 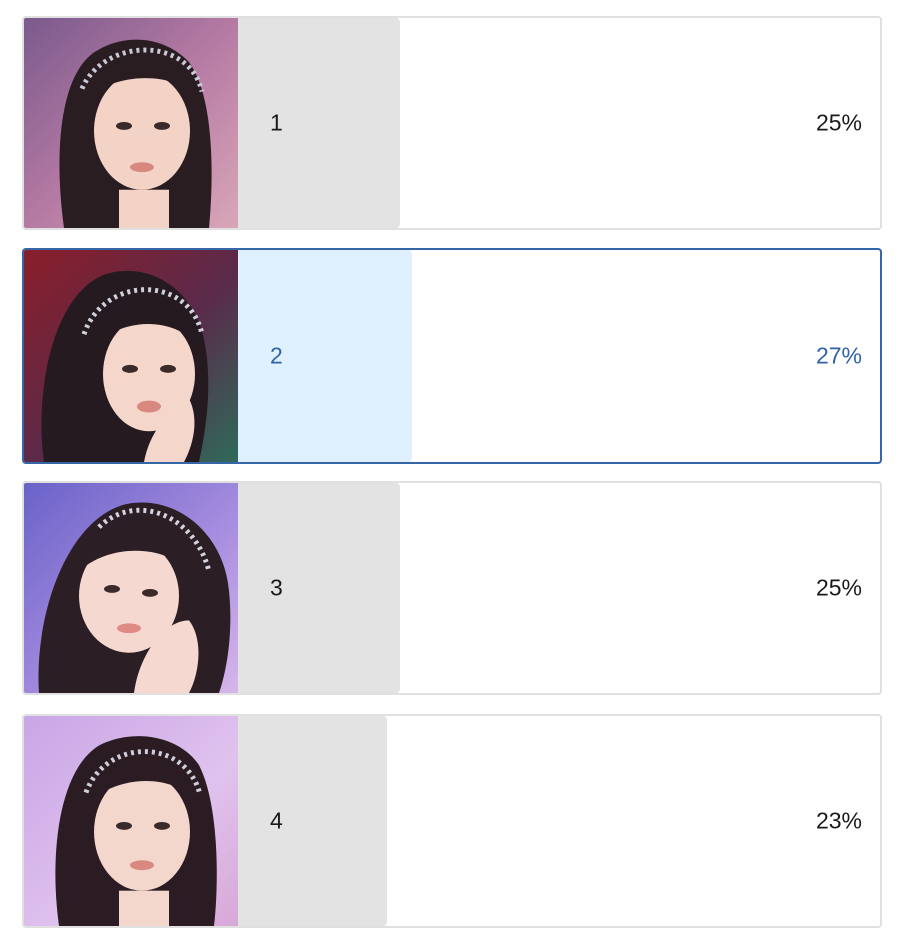 I want to click on option-percentage: 23%, so click(x=838, y=820).